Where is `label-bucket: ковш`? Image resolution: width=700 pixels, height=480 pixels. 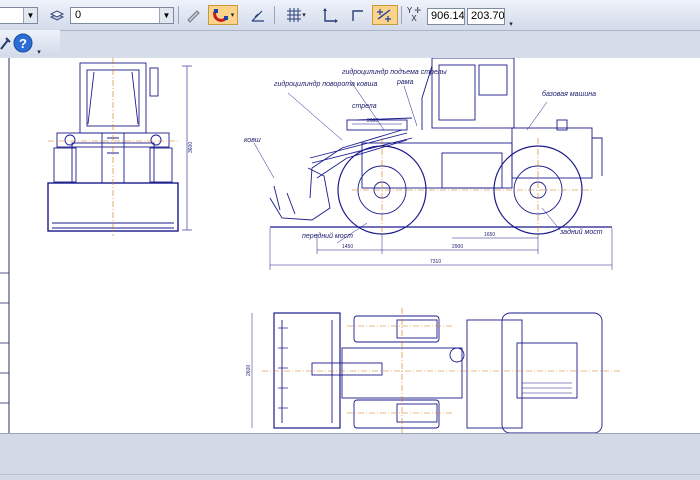 label-bucket: ковш is located at coordinates (252, 140).